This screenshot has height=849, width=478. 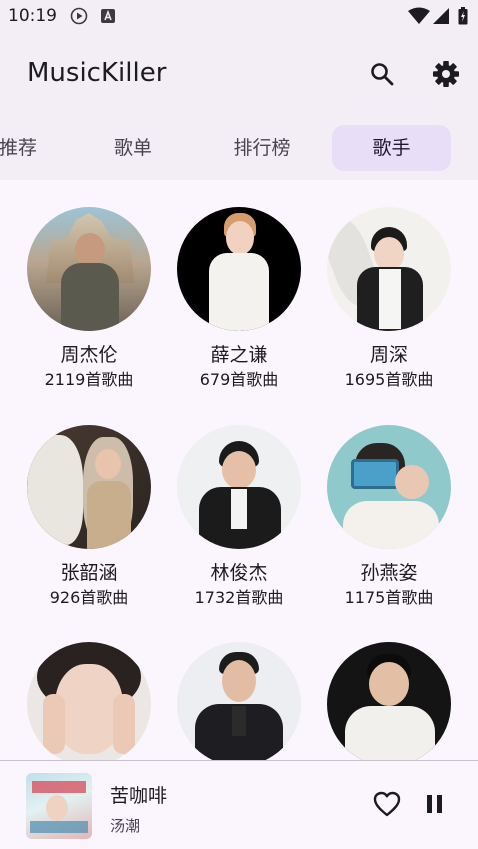 What do you see at coordinates (125, 826) in the screenshot?
I see `song-artist: 汤潮` at bounding box center [125, 826].